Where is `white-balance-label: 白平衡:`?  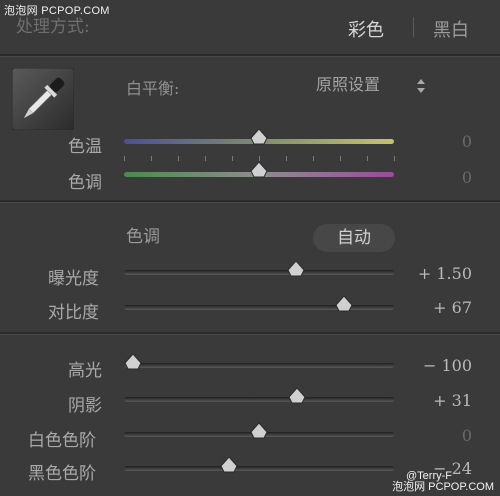 white-balance-label: 白平衡: is located at coordinates (153, 88).